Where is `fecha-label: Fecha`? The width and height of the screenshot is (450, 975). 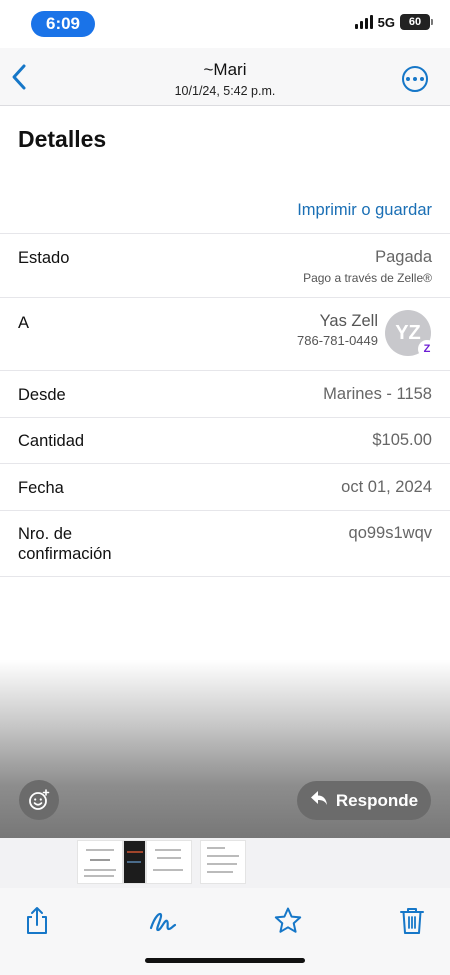
fecha-label: Fecha is located at coordinates (41, 488).